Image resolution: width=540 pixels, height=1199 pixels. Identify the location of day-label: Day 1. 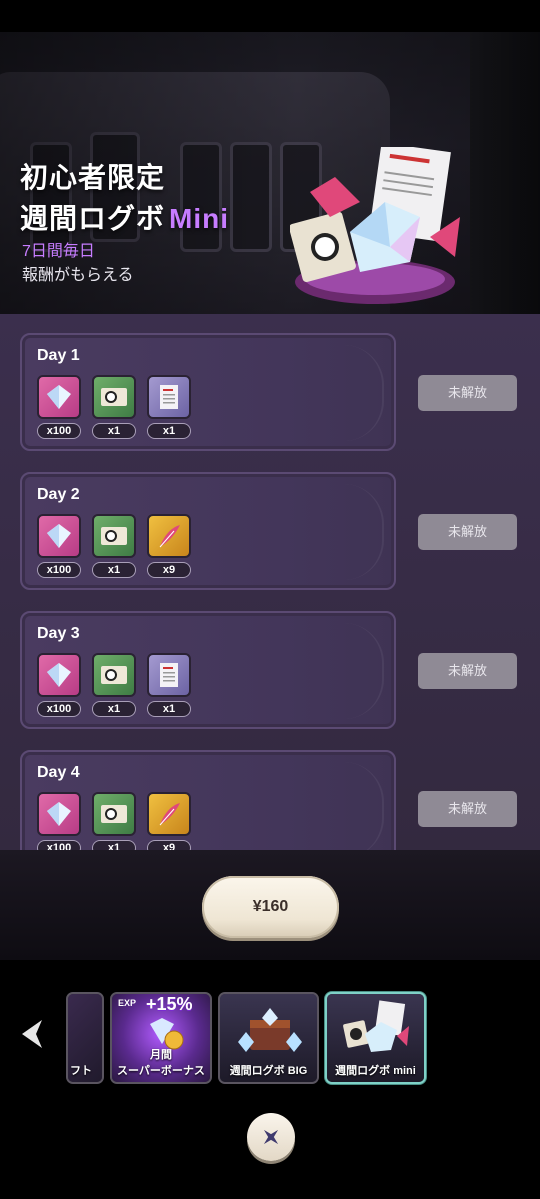
(58, 355).